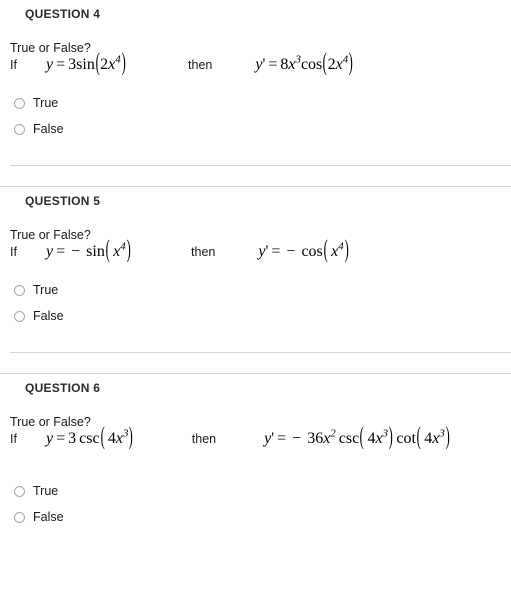 This screenshot has height=593, width=511. Describe the element at coordinates (260, 116) in the screenshot. I see `answer-options-4: True False` at that location.